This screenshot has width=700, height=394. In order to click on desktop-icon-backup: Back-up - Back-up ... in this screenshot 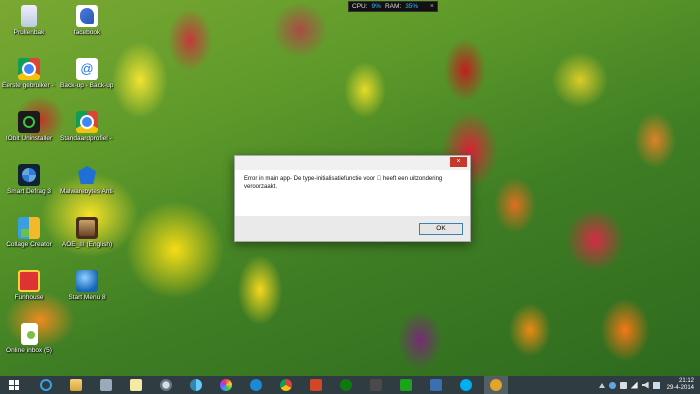, I will do `click(87, 74)`.